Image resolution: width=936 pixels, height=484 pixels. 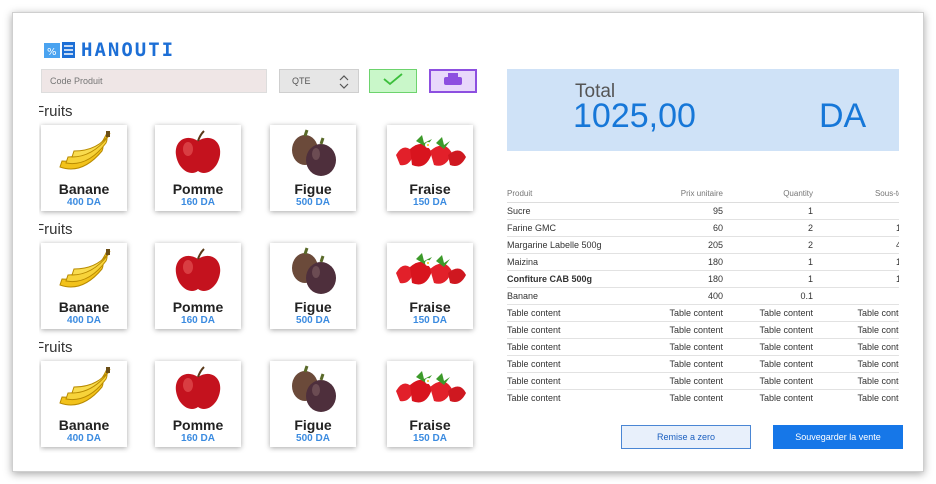 What do you see at coordinates (430, 153) in the screenshot?
I see `strawberry-icon` at bounding box center [430, 153].